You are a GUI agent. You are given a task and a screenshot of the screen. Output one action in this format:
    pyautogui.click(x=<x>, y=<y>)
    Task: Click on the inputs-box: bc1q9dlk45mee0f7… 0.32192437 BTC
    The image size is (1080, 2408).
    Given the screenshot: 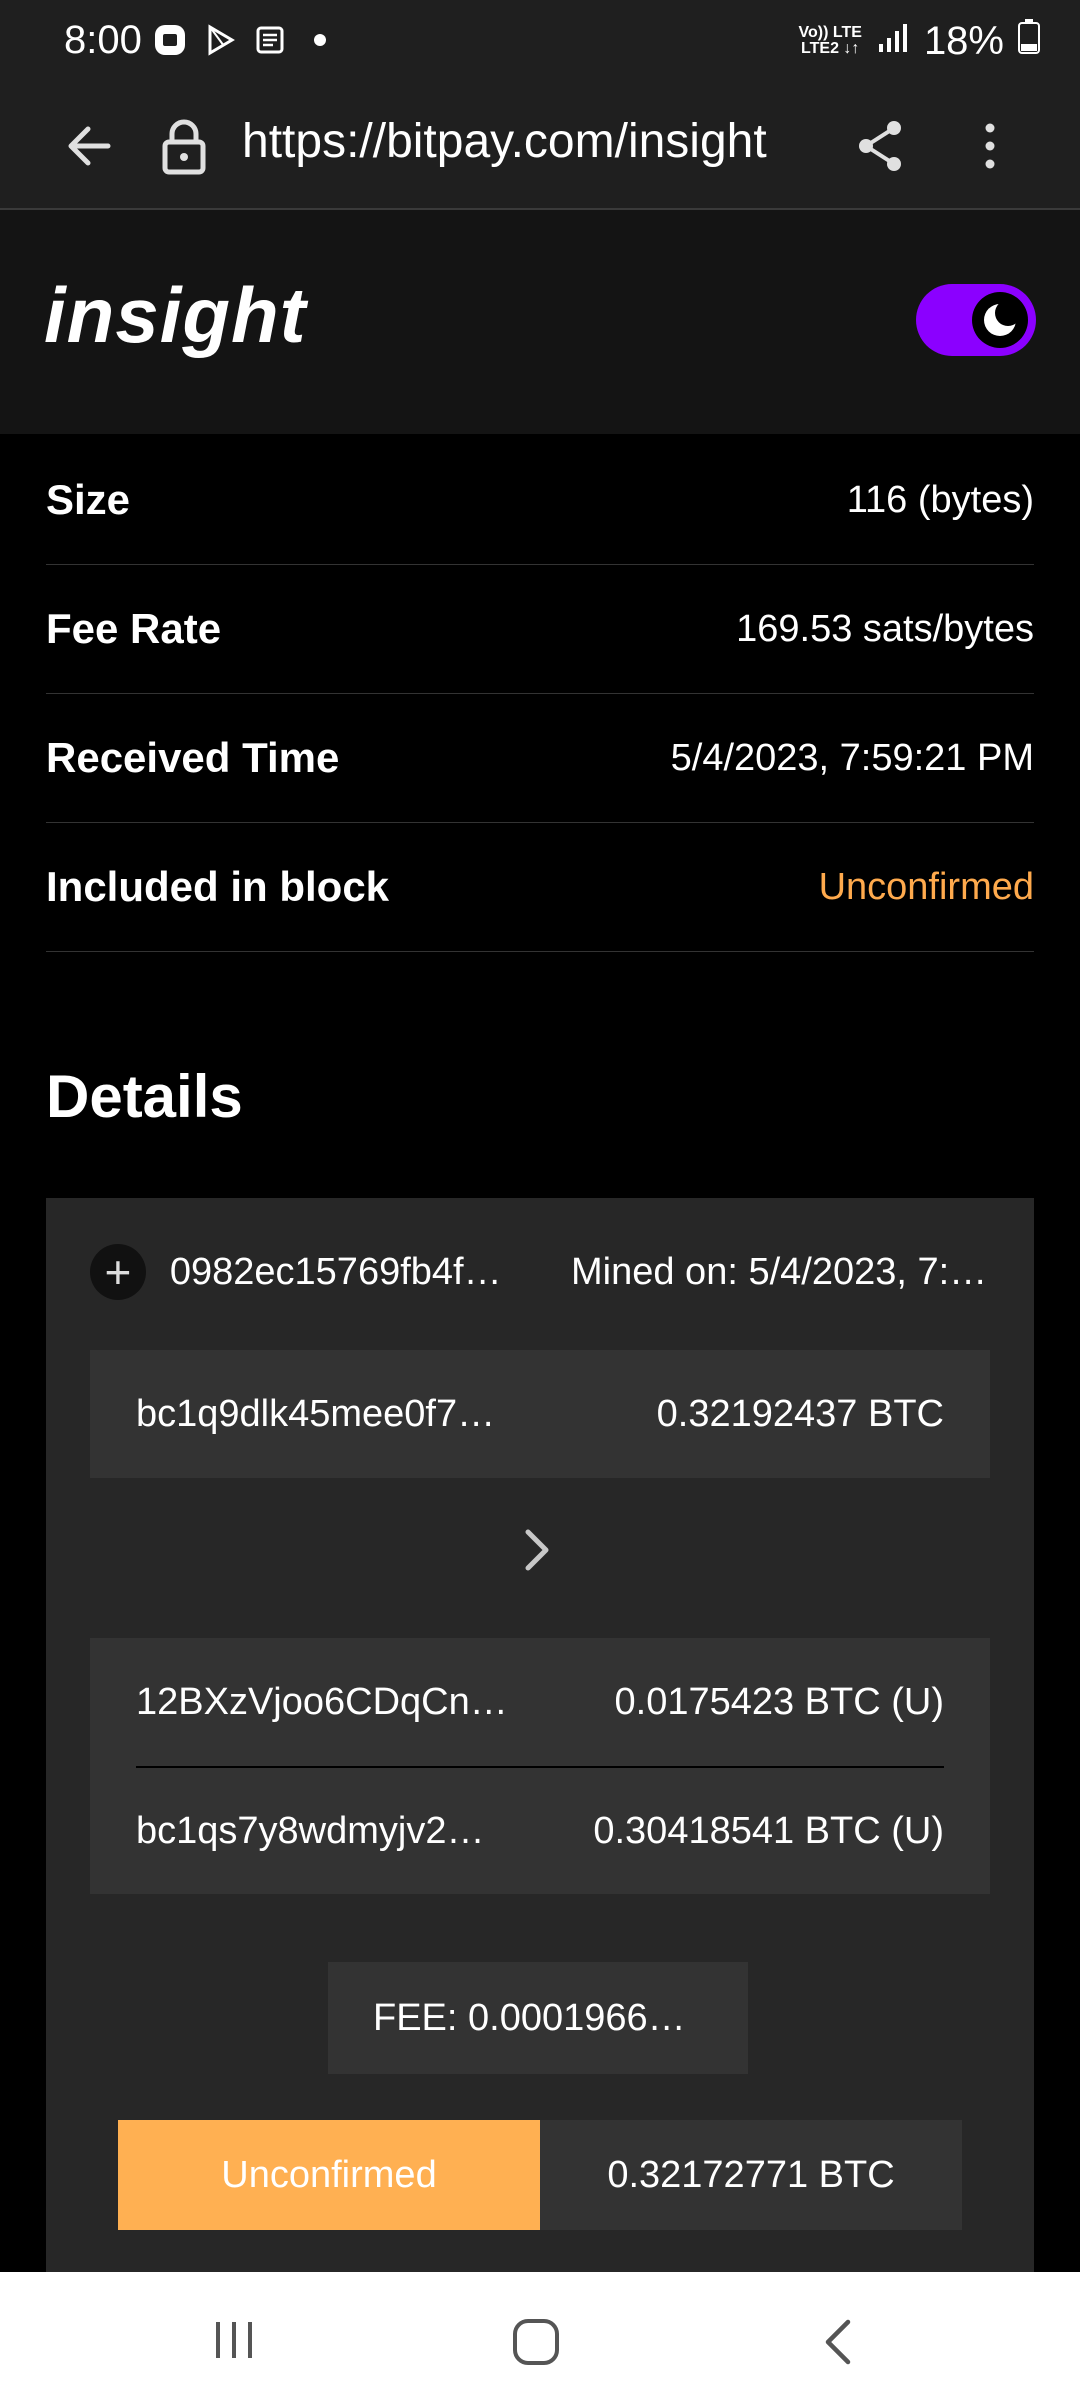 What is the action you would take?
    pyautogui.click(x=540, y=1414)
    